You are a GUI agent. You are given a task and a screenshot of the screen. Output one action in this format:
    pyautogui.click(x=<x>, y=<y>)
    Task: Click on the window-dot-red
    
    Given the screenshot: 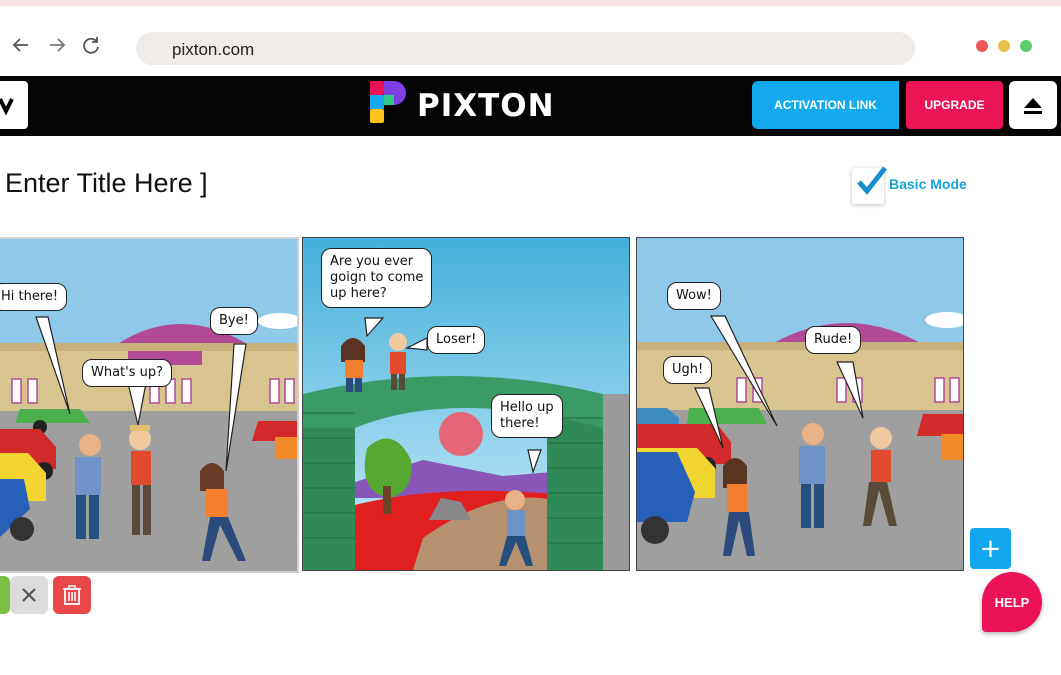 What is the action you would take?
    pyautogui.click(x=982, y=46)
    